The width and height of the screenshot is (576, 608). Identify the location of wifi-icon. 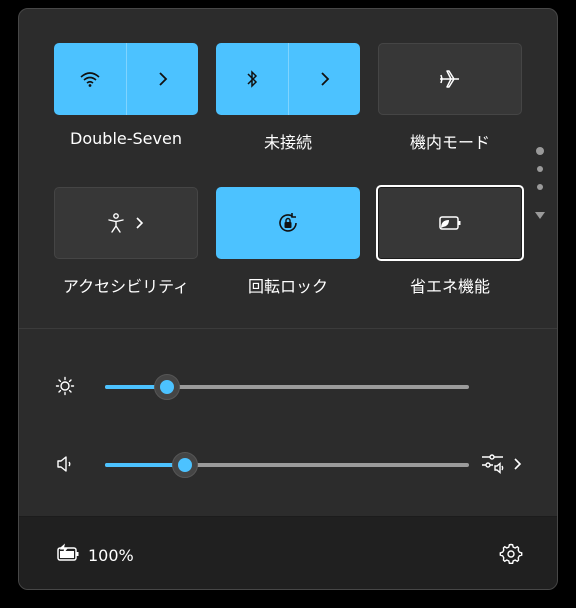
(90, 79).